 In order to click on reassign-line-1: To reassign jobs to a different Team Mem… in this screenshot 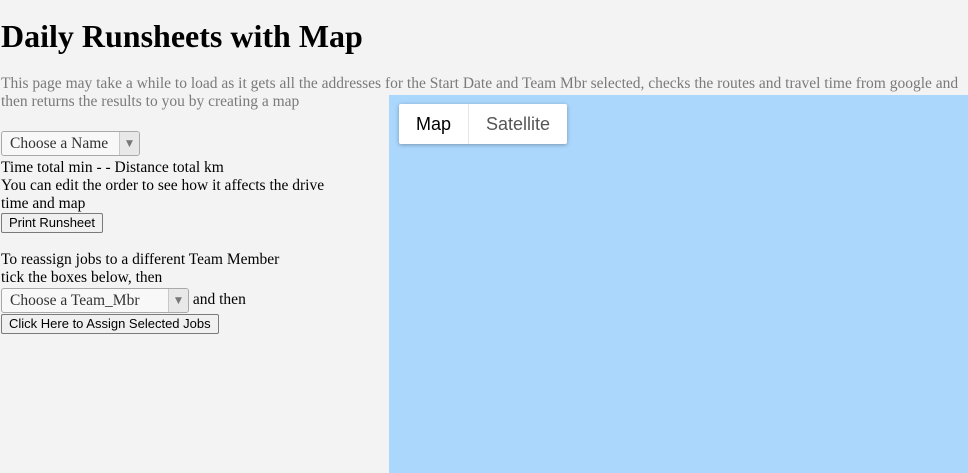, I will do `click(140, 259)`.